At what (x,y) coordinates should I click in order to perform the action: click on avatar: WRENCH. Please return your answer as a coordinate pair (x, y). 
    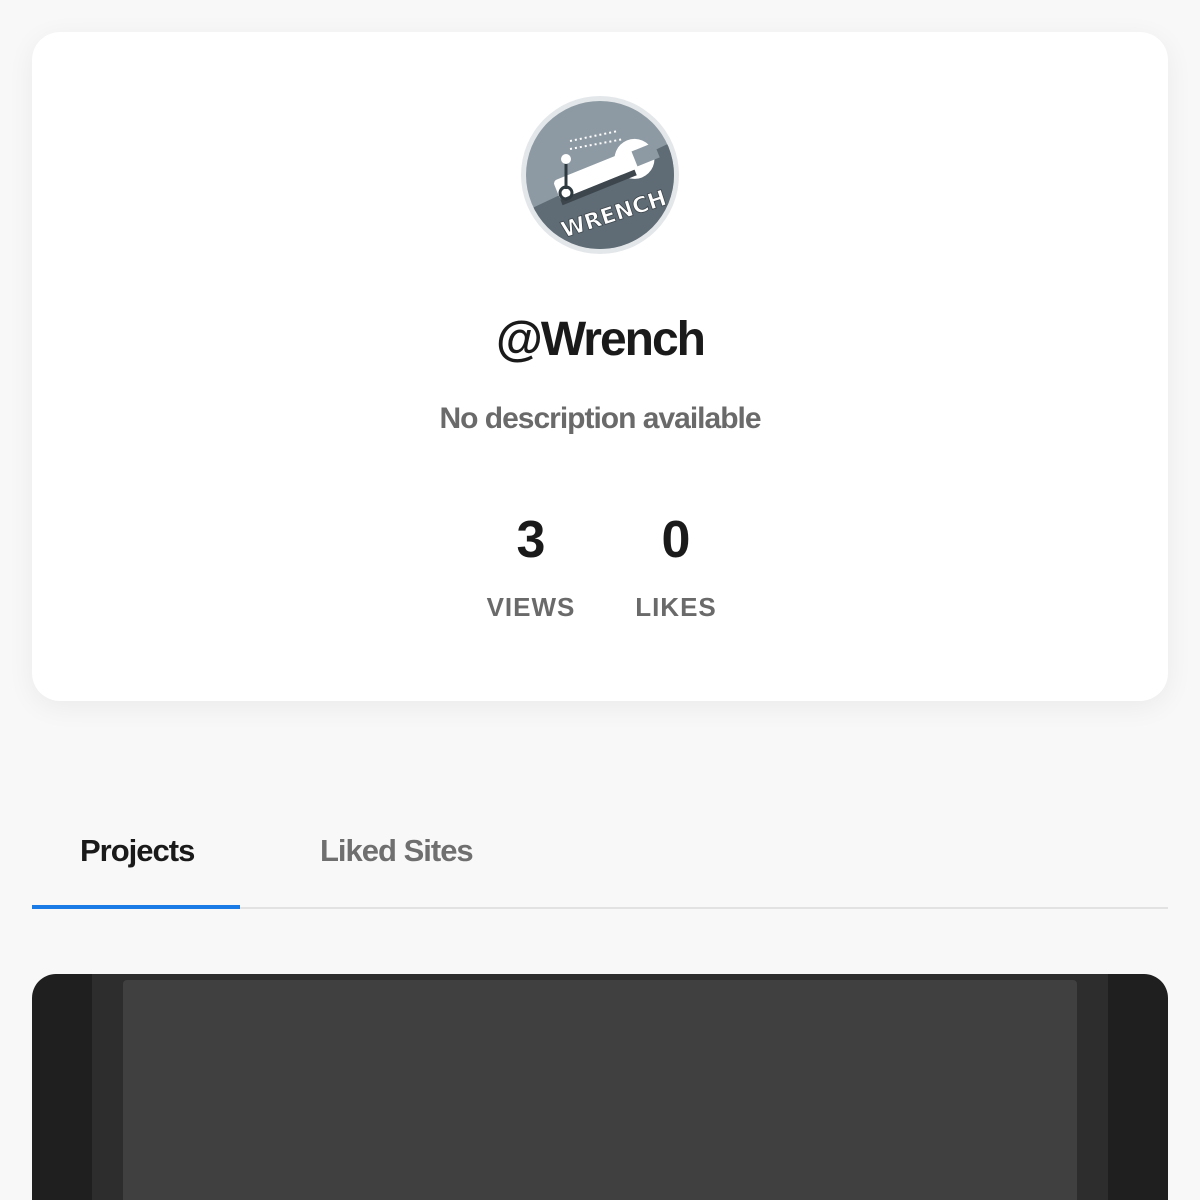
    Looking at the image, I should click on (600, 175).